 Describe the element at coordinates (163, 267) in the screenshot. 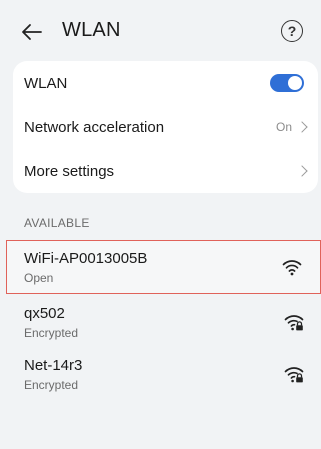

I see `network-item: WiFi-AP0013005B Open` at that location.